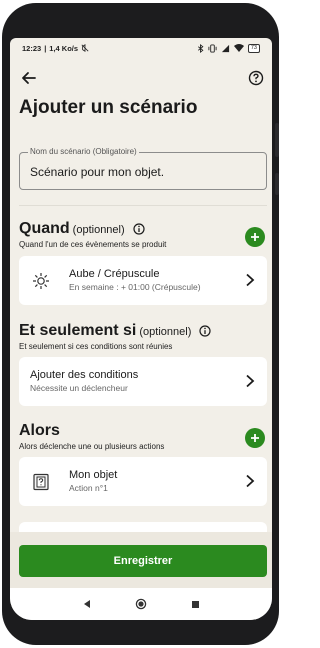  I want to click on volume-button, so click(277, 140).